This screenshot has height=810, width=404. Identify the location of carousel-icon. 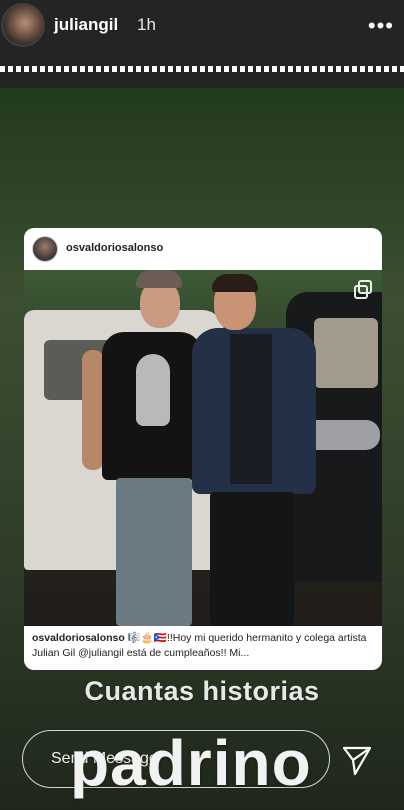
(363, 289).